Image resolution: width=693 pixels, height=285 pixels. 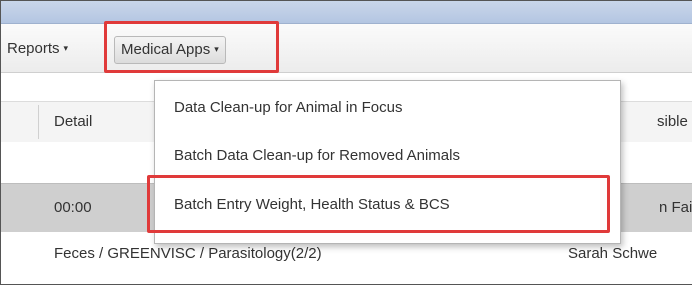 What do you see at coordinates (166, 49) in the screenshot?
I see `medical-apps-menu-label: Medical Apps` at bounding box center [166, 49].